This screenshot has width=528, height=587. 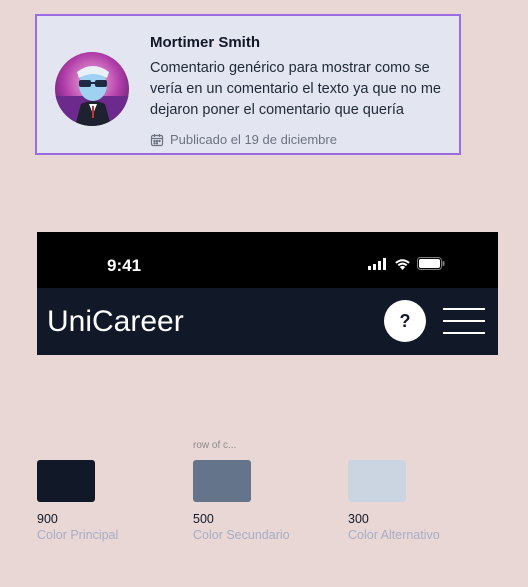 I want to click on comment-meta: Publicado el 19 de diciembre, so click(x=243, y=139).